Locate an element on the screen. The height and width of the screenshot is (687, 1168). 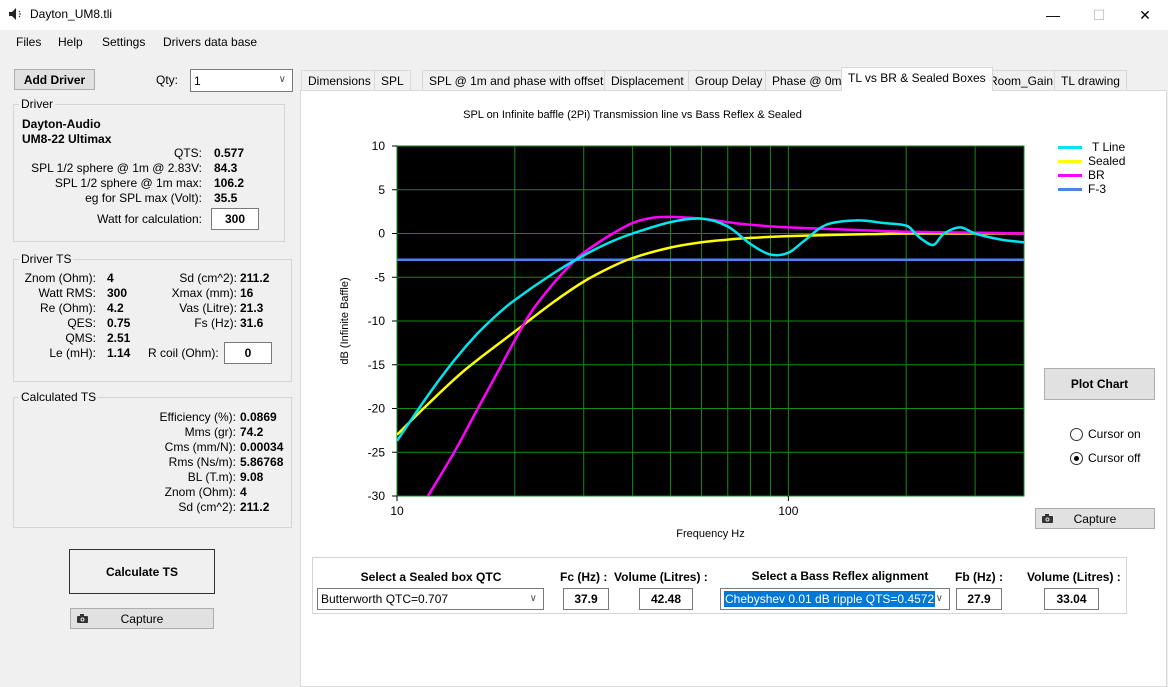
radio-cursor-on is located at coordinates (1076, 434).